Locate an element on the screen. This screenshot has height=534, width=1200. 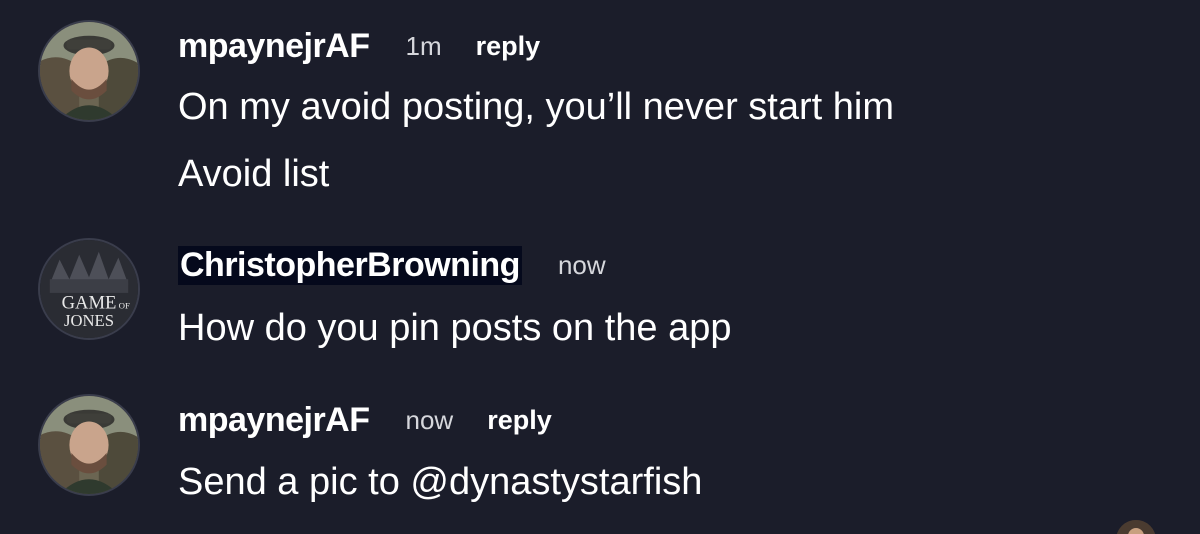
avatar: GAME OF JONES is located at coordinates (89, 289).